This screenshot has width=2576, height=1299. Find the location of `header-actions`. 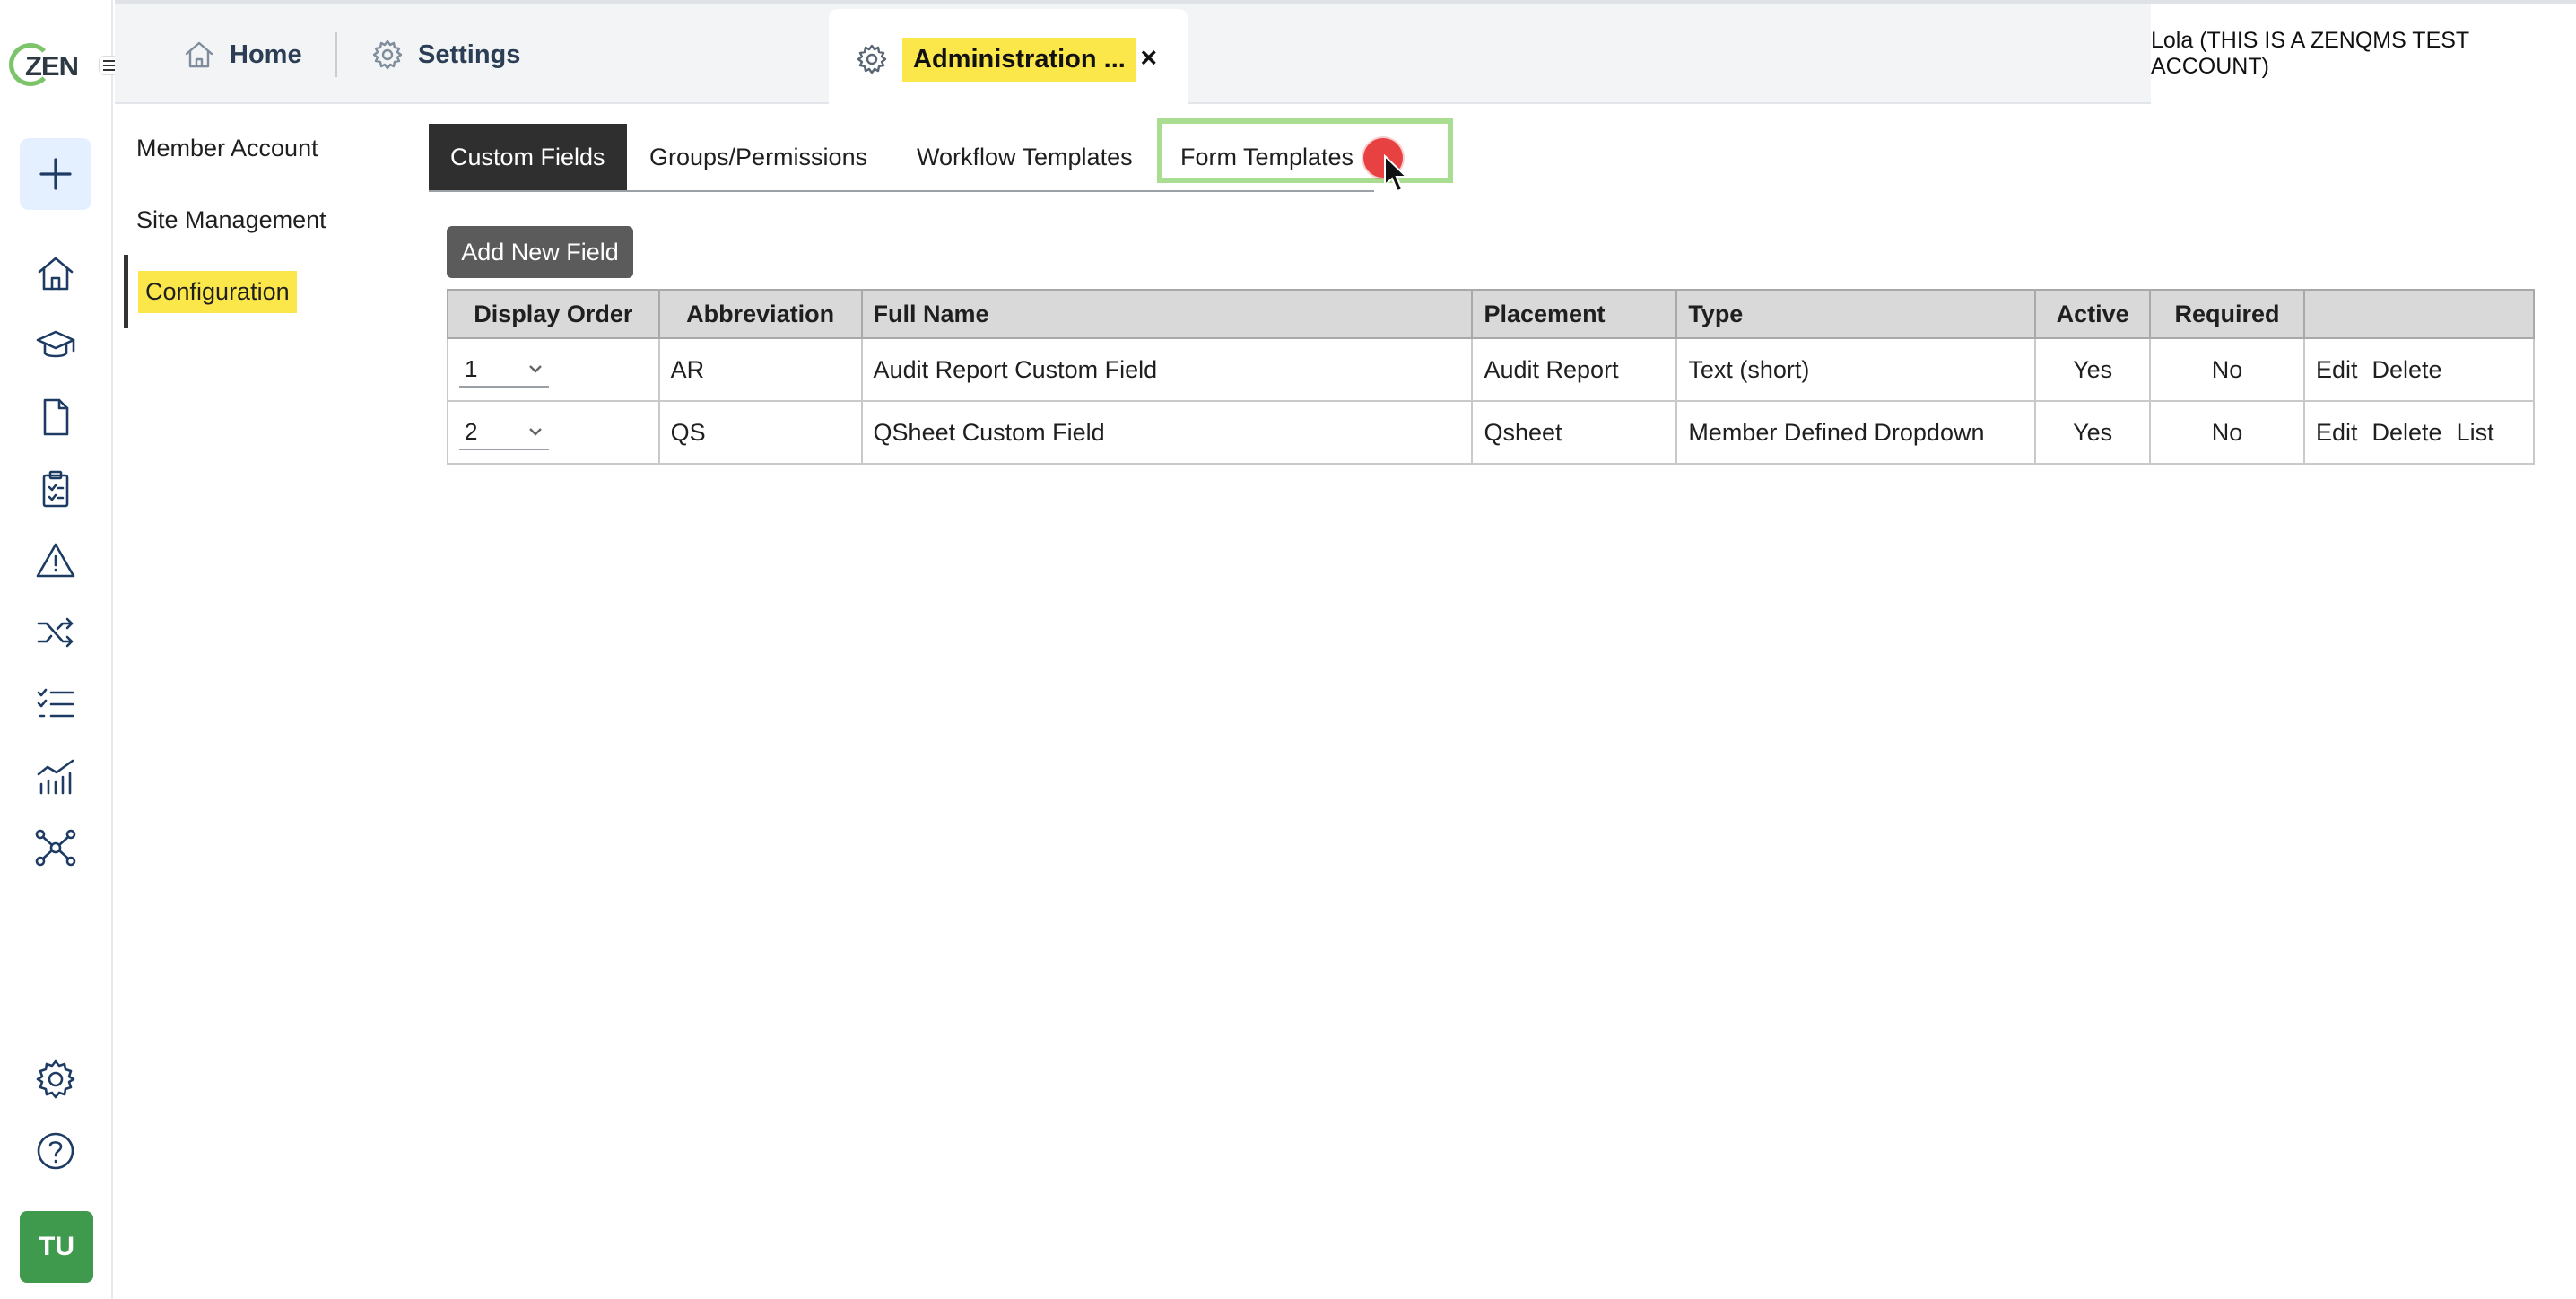

header-actions is located at coordinates (2419, 314).